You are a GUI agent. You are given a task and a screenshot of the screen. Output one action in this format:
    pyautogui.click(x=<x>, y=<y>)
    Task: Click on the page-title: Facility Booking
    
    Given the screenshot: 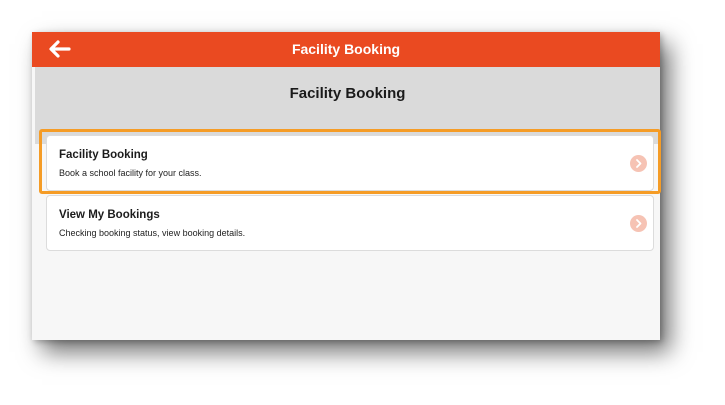 What is the action you would take?
    pyautogui.click(x=346, y=49)
    